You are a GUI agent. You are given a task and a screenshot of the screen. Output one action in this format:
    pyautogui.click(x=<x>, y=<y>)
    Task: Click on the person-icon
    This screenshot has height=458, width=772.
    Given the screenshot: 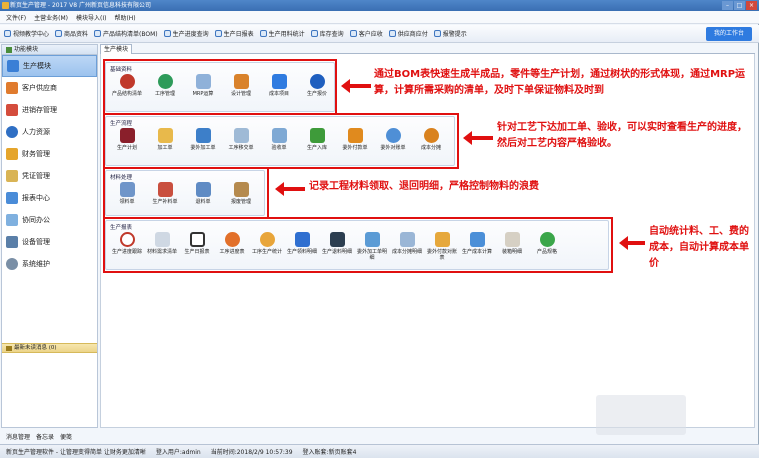 What is the action you would take?
    pyautogui.click(x=12, y=132)
    